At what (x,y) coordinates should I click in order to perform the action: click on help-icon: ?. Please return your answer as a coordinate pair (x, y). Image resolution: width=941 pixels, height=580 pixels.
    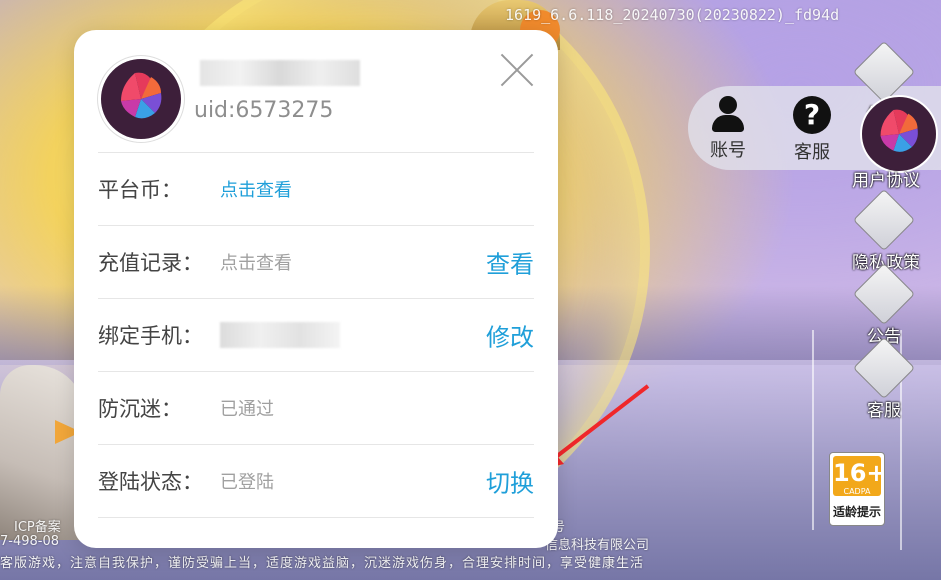
    Looking at the image, I should click on (812, 115).